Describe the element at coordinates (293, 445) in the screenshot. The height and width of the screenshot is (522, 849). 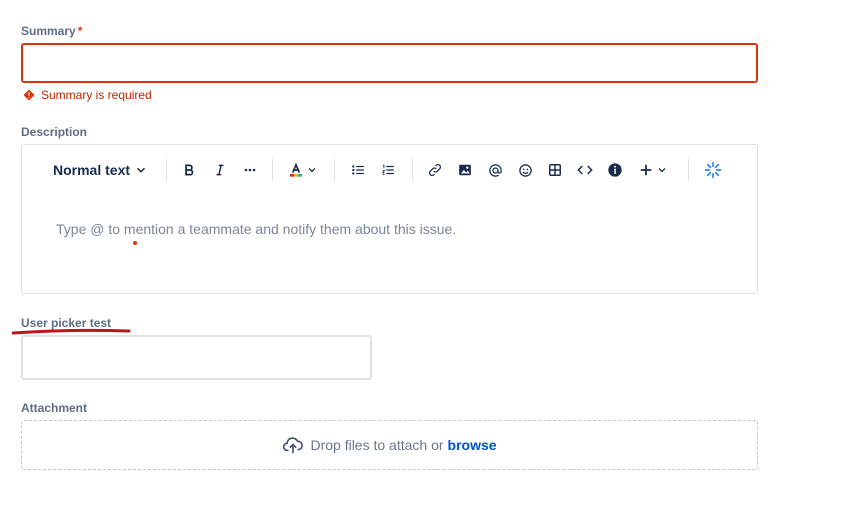
I see `cloud-upload-icon` at that location.